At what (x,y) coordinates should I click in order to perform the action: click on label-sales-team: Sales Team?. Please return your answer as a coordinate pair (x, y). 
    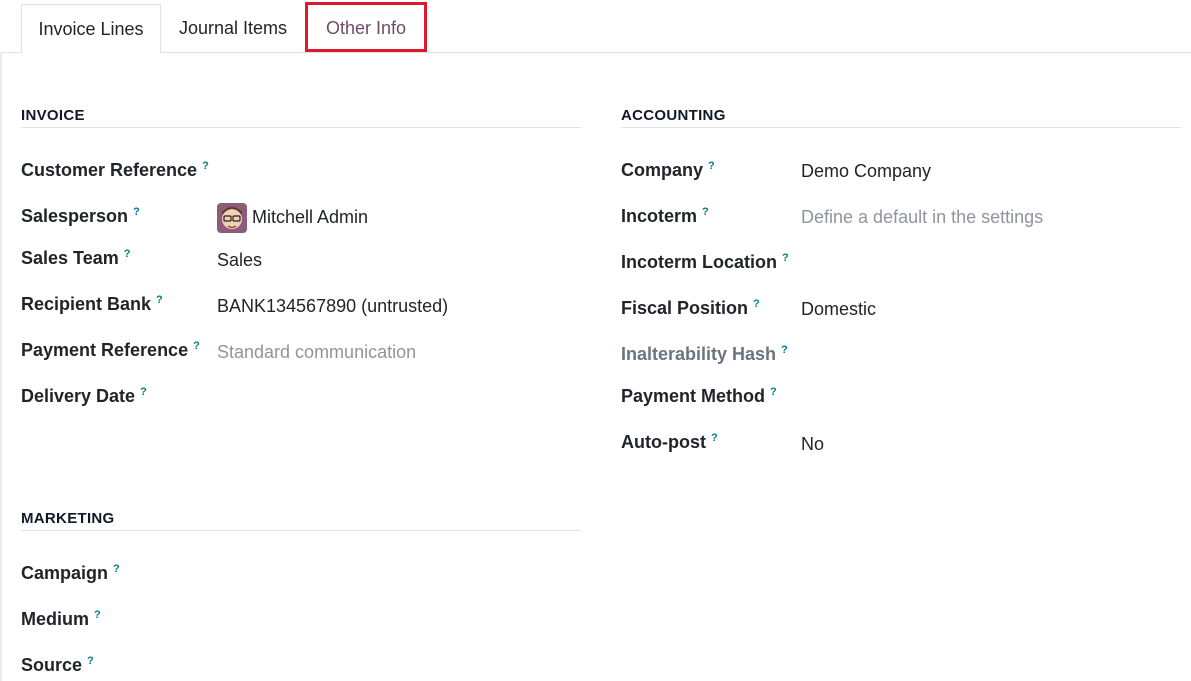
    Looking at the image, I should click on (76, 258).